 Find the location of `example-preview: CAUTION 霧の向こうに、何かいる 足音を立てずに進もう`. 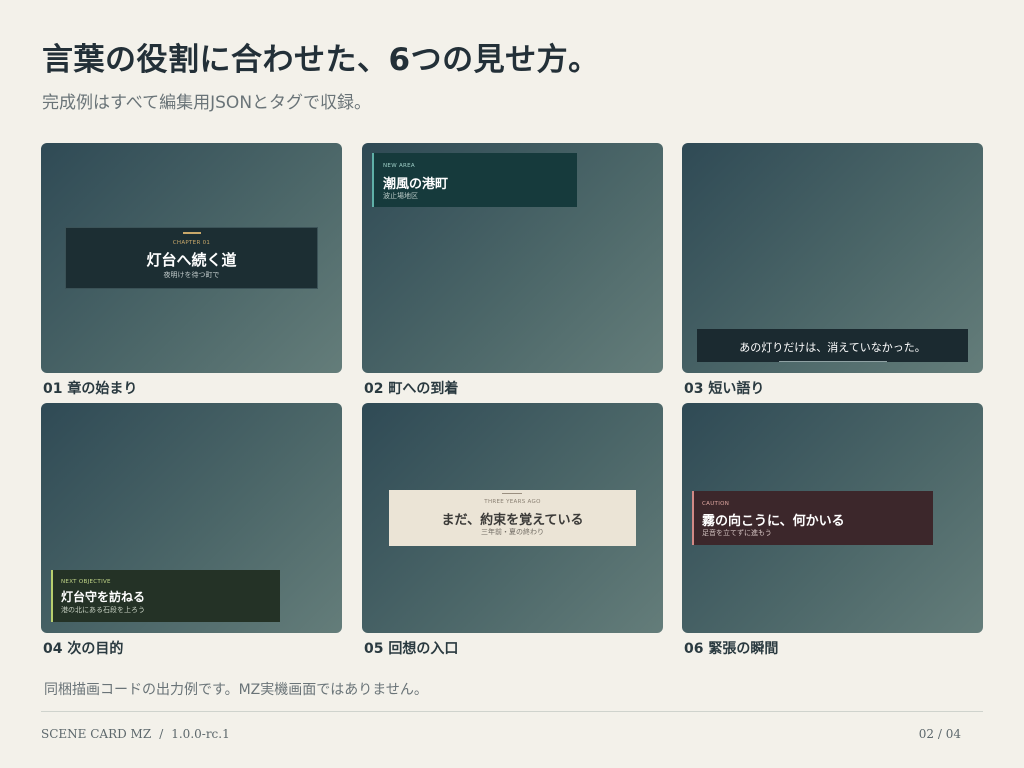

example-preview: CAUTION 霧の向こうに、何かいる 足音を立てずに進もう is located at coordinates (832, 518).